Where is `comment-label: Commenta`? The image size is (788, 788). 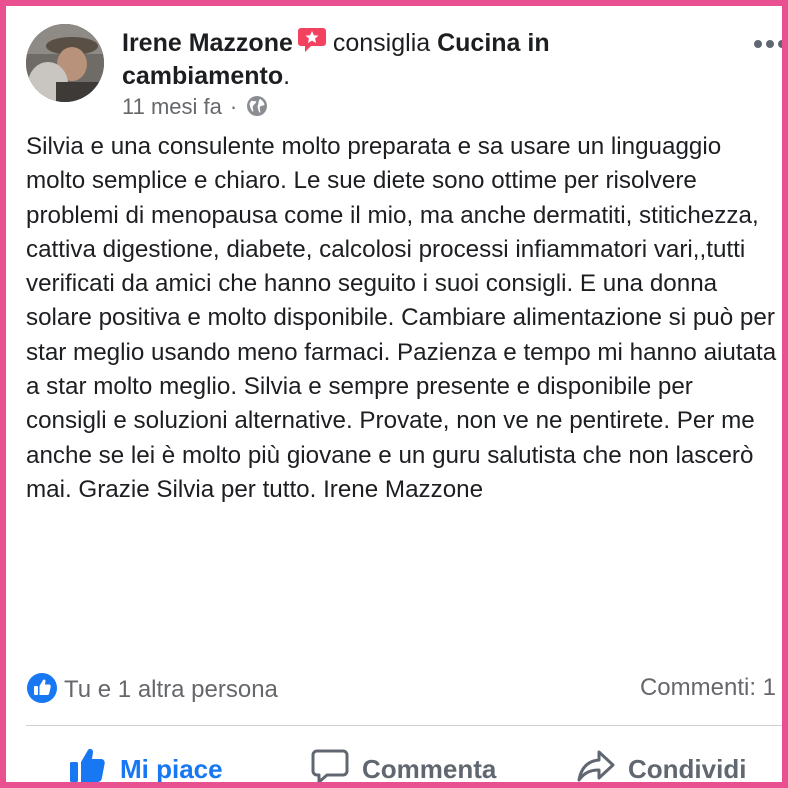
comment-label: Commenta is located at coordinates (429, 769).